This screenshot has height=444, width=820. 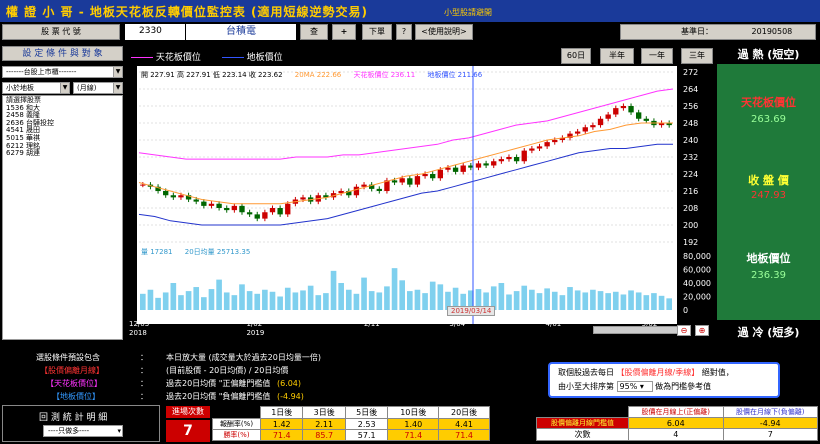 What do you see at coordinates (227, 370) in the screenshot?
I see `condition-deviation: (目前股價 - 20日均價) / 20日均價` at bounding box center [227, 370].